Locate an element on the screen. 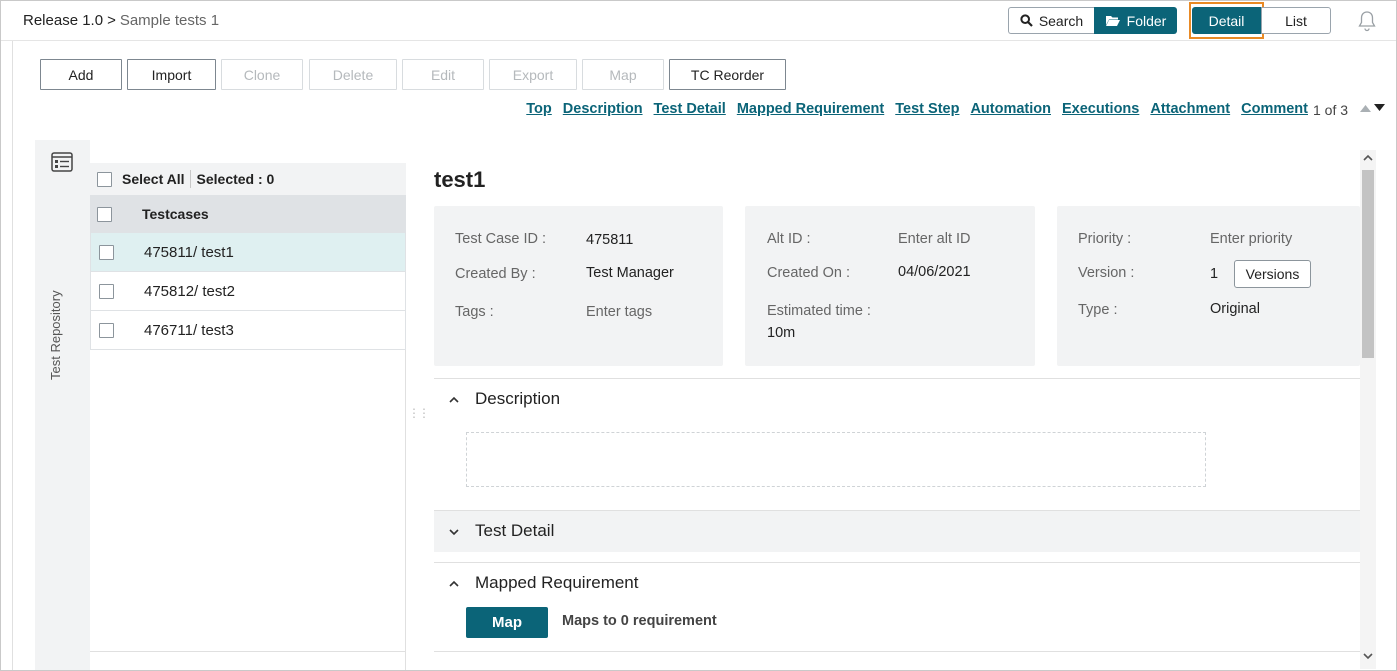 This screenshot has height=671, width=1397. tags-label: Tags : is located at coordinates (474, 312).